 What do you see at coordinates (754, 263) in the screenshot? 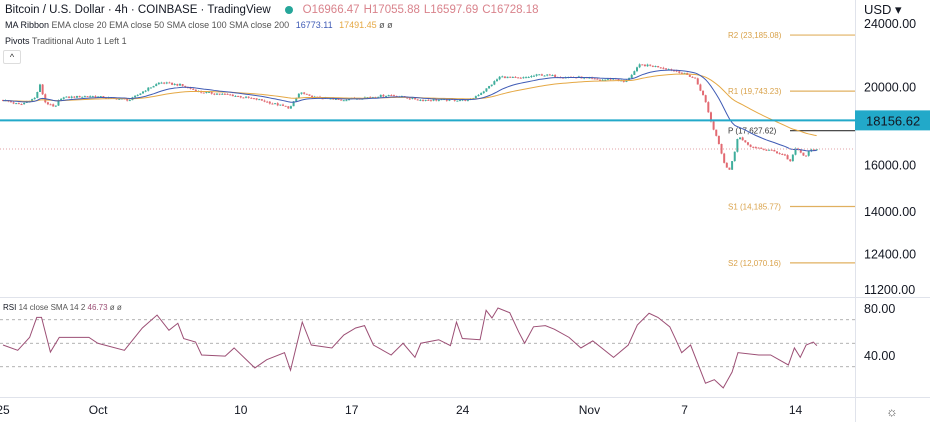
I see `pivot-label: S2 (12,070.16)` at bounding box center [754, 263].